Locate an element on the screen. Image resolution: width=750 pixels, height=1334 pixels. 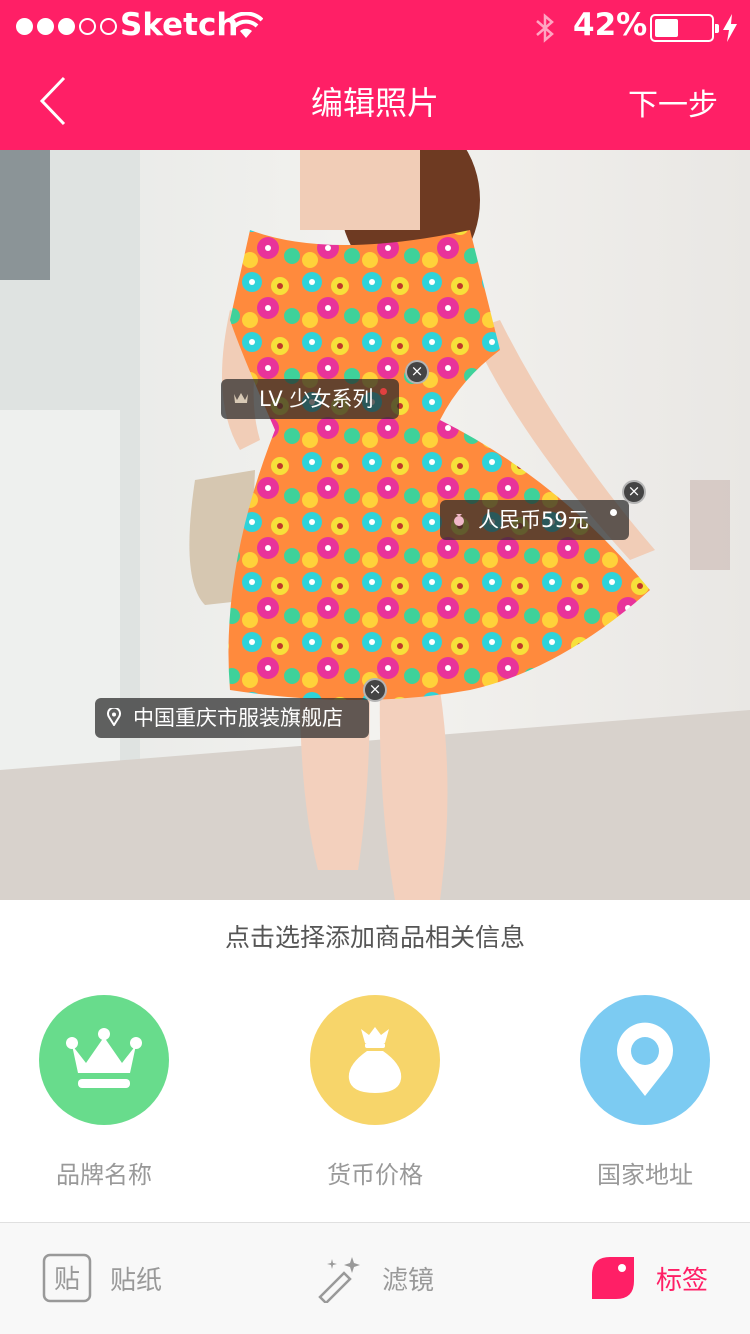
price-option-circle is located at coordinates (375, 1060).